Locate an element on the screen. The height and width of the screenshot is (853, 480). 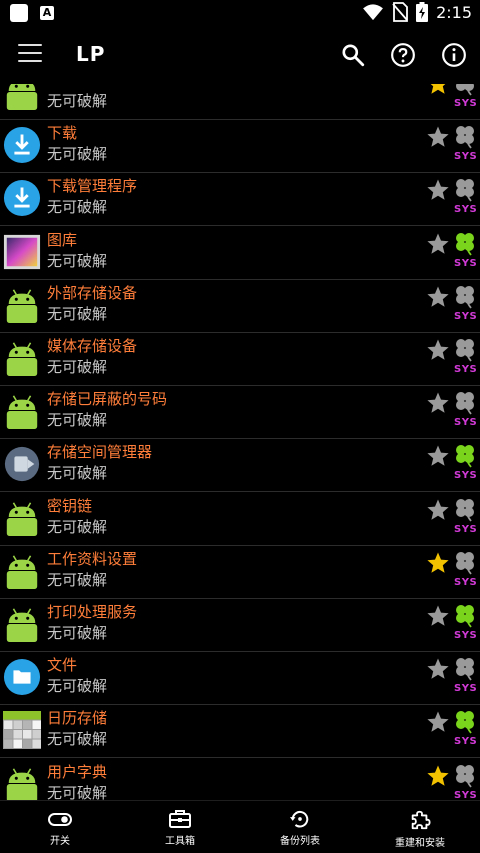
text-a-icon: A is located at coordinates (47, 13).